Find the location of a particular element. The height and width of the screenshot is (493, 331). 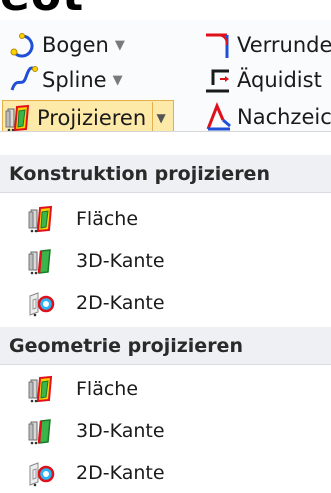

nachzeichnen-button: Nachzeic is located at coordinates (267, 117).